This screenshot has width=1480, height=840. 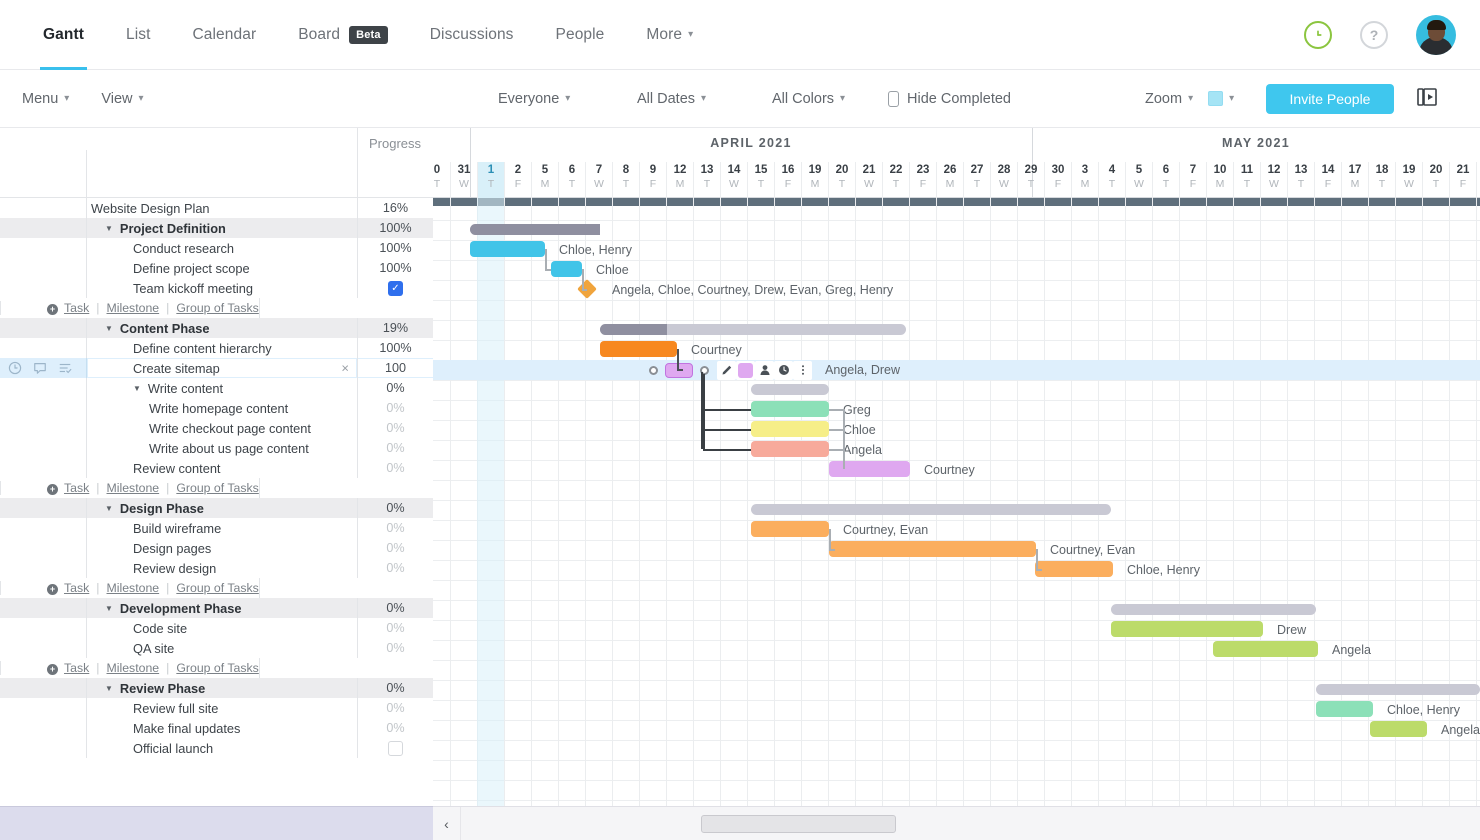 I want to click on day-column-header: 28 W, so click(x=1003, y=180).